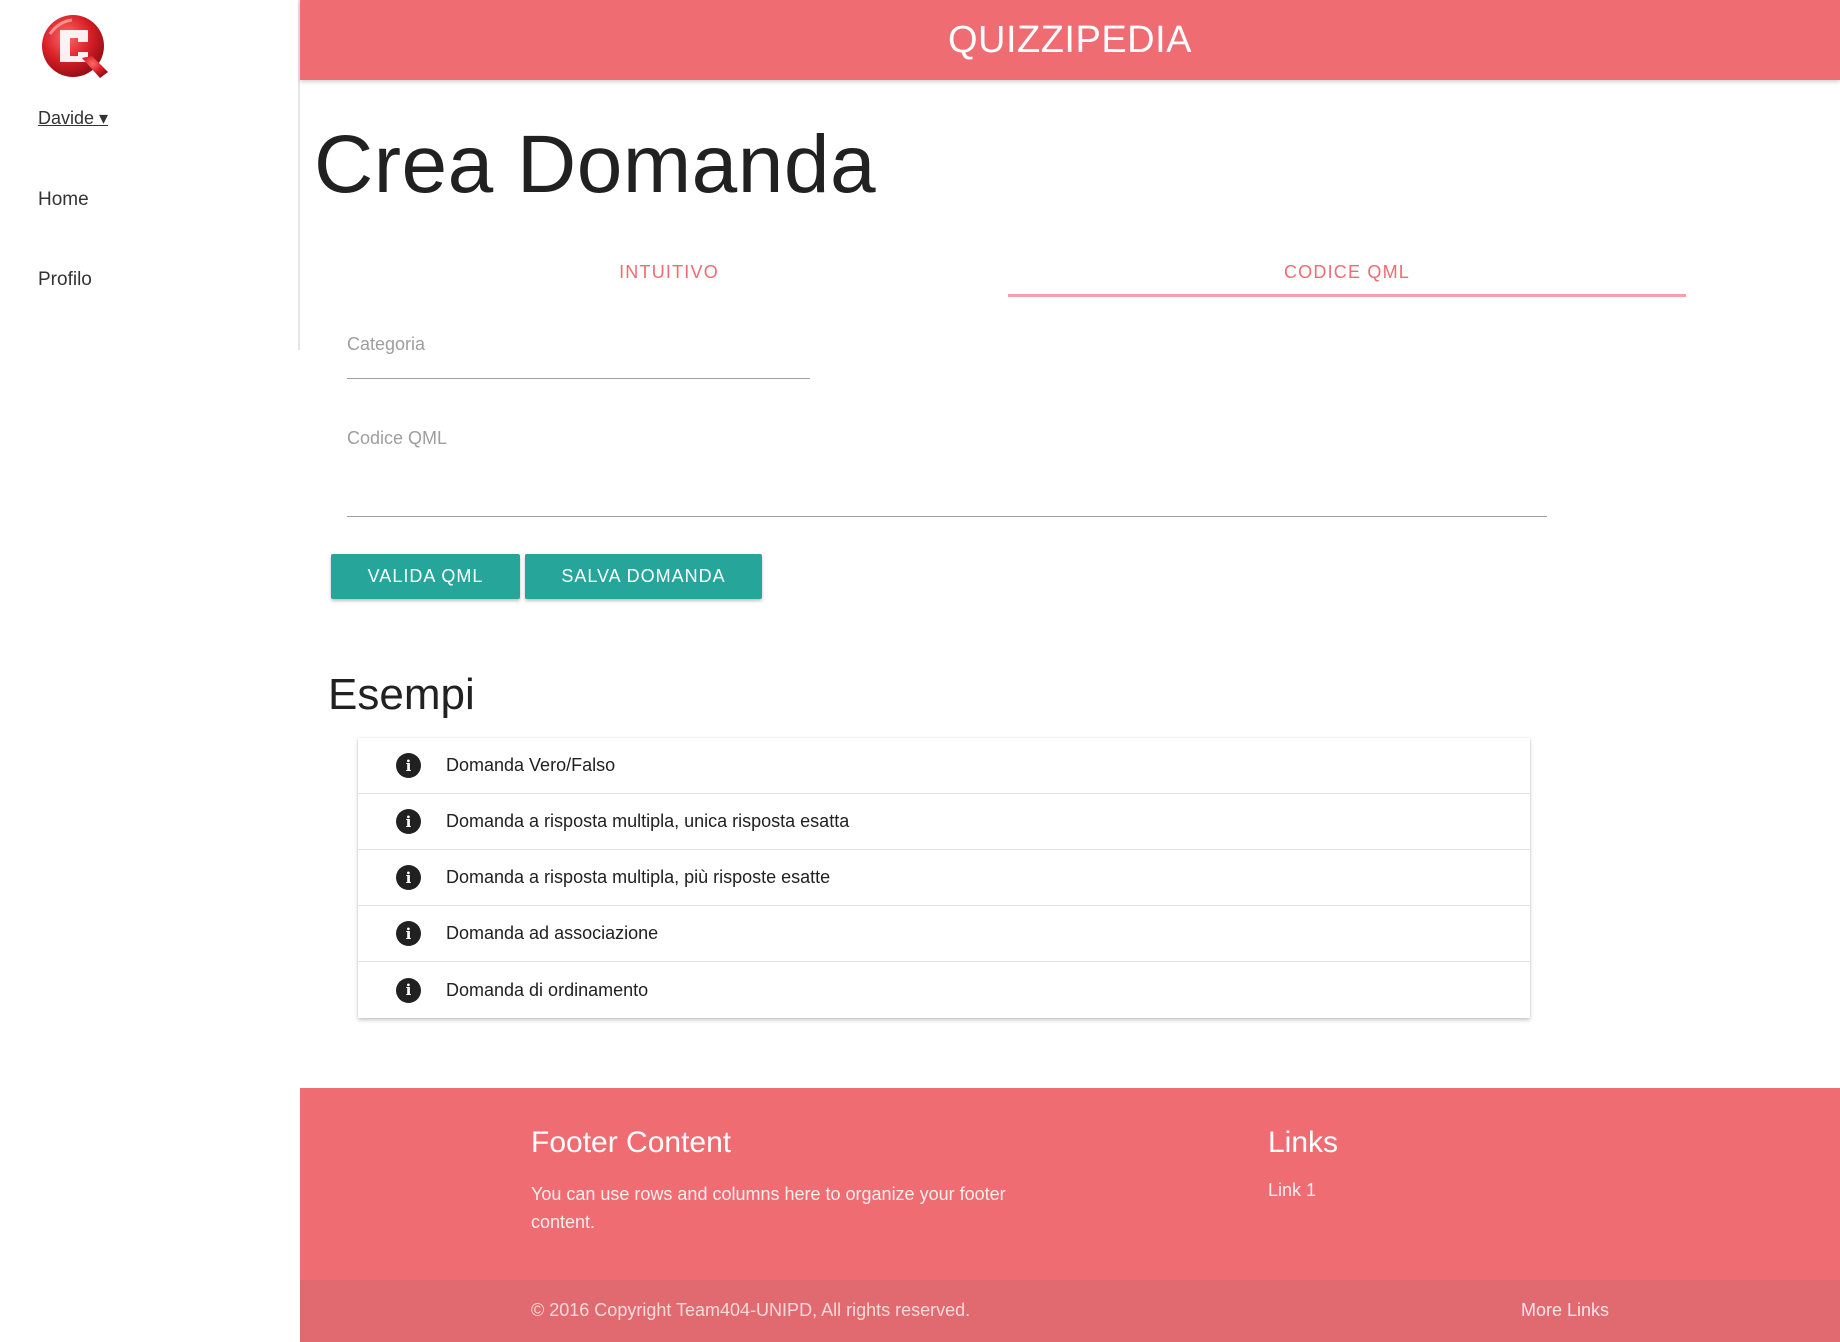  I want to click on footer-links-title: Links, so click(1303, 1142).